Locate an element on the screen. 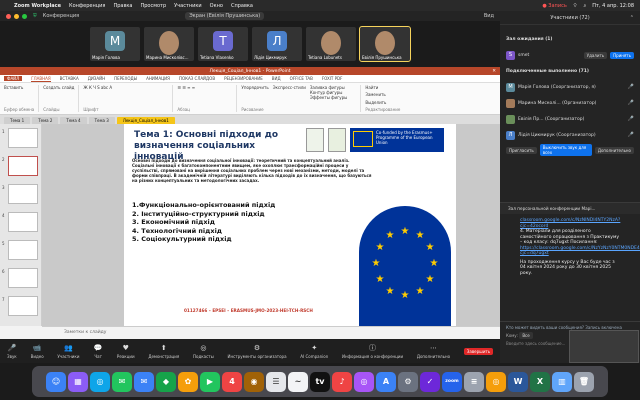 This screenshot has width=640, height=400. doc-tab: Тема 4 is located at coordinates (73, 120).